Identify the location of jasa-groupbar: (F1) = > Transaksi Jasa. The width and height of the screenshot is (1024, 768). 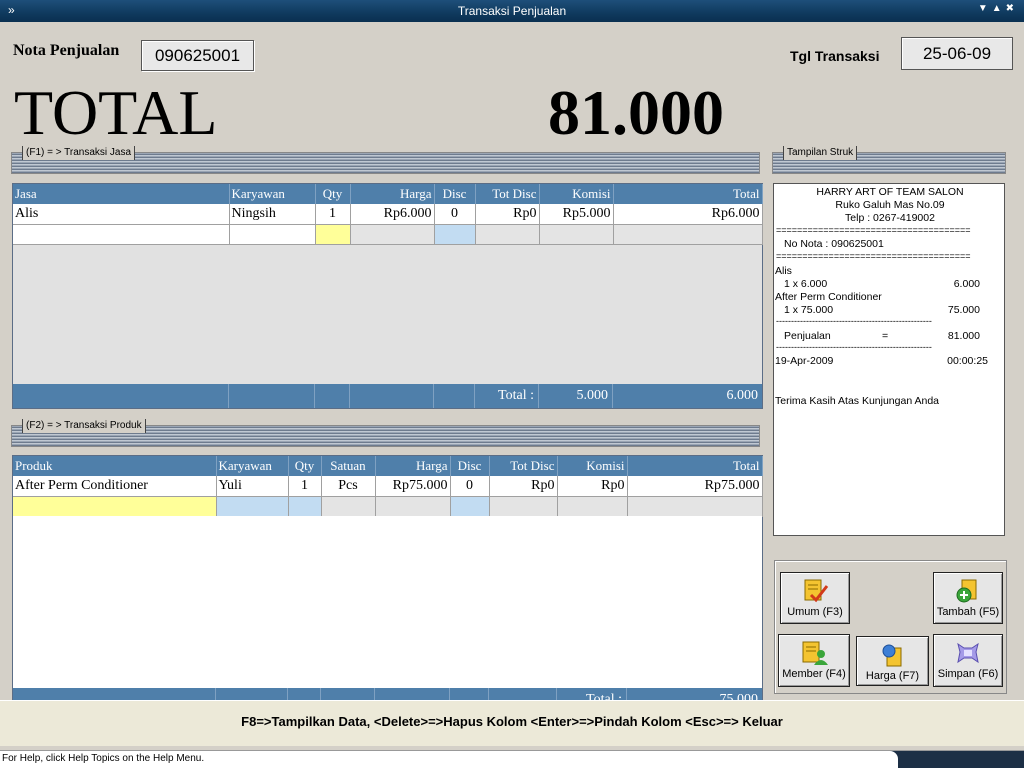
(385, 160).